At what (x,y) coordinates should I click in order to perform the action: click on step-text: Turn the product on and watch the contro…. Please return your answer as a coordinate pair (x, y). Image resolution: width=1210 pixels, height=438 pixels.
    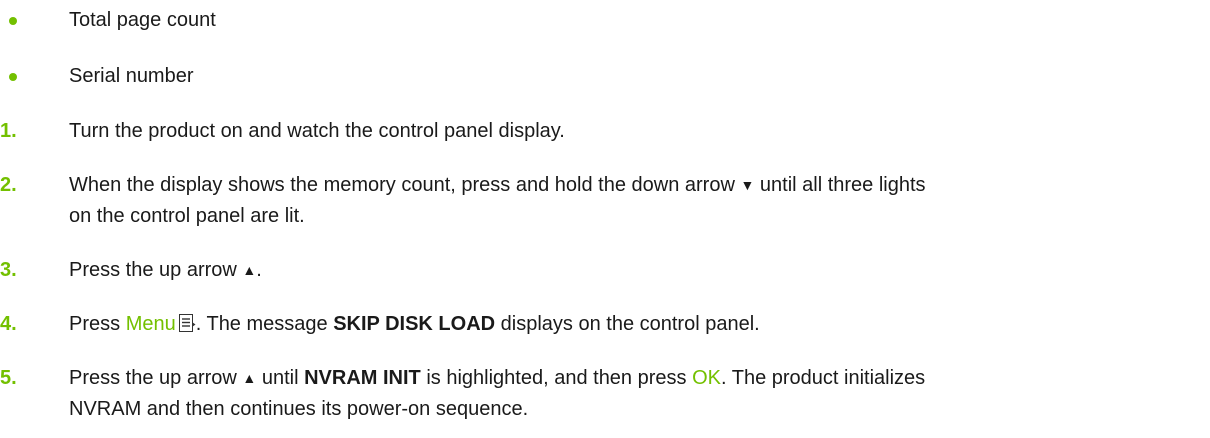
    Looking at the image, I should click on (317, 131).